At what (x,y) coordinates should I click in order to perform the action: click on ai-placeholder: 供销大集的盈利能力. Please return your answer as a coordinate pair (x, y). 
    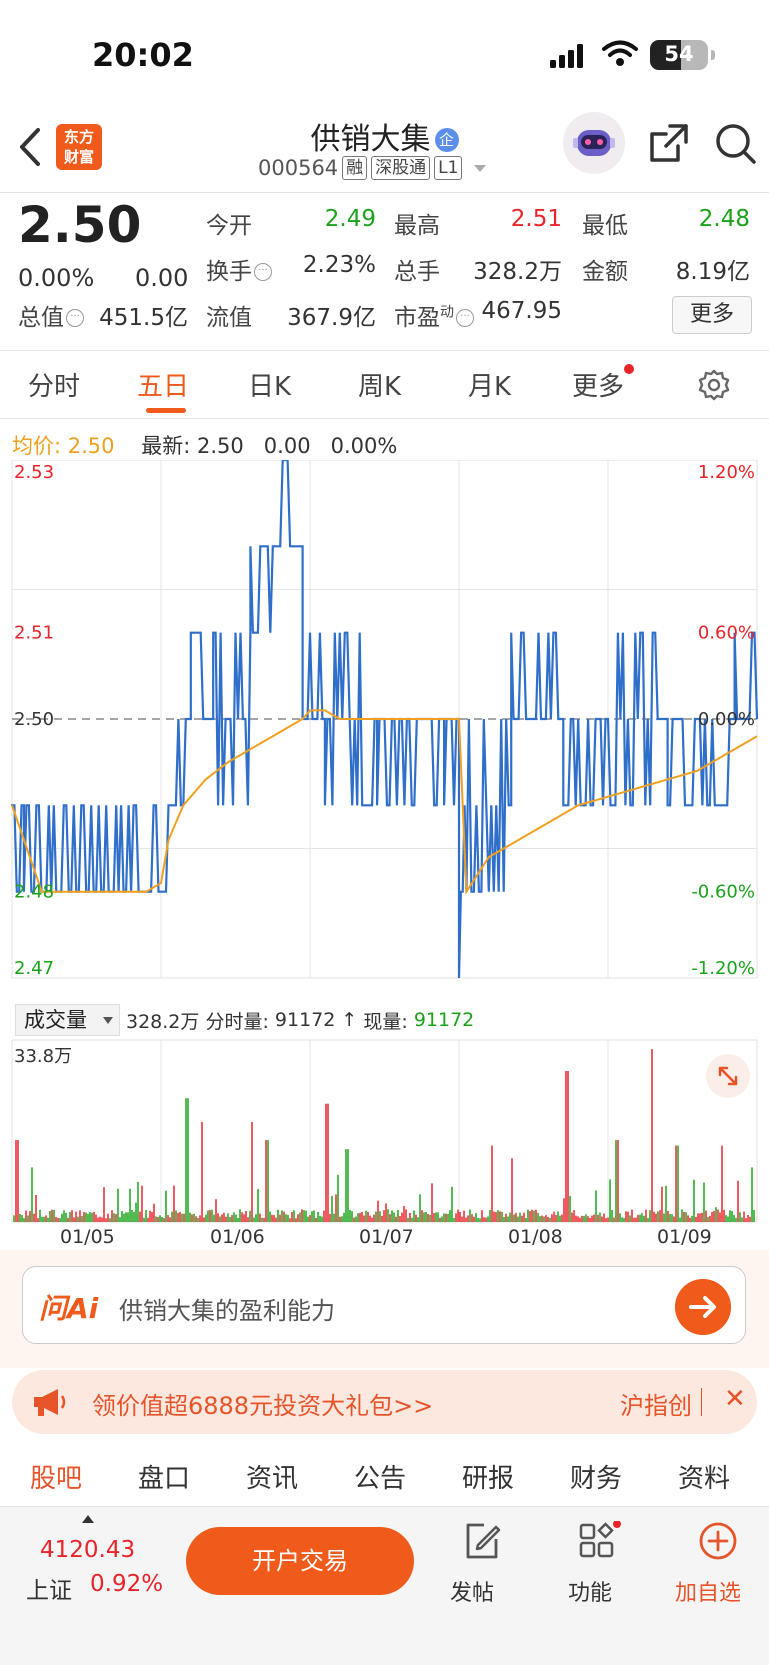
    Looking at the image, I should click on (227, 1311).